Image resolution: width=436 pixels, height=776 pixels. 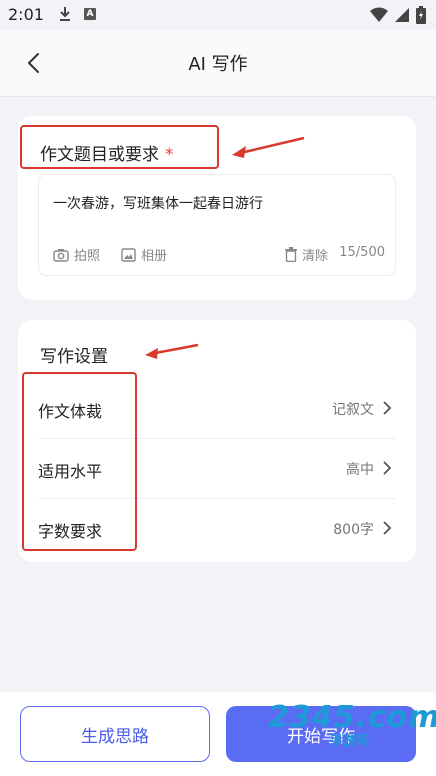 What do you see at coordinates (218, 15) in the screenshot?
I see `status-bar: 2:01 A` at bounding box center [218, 15].